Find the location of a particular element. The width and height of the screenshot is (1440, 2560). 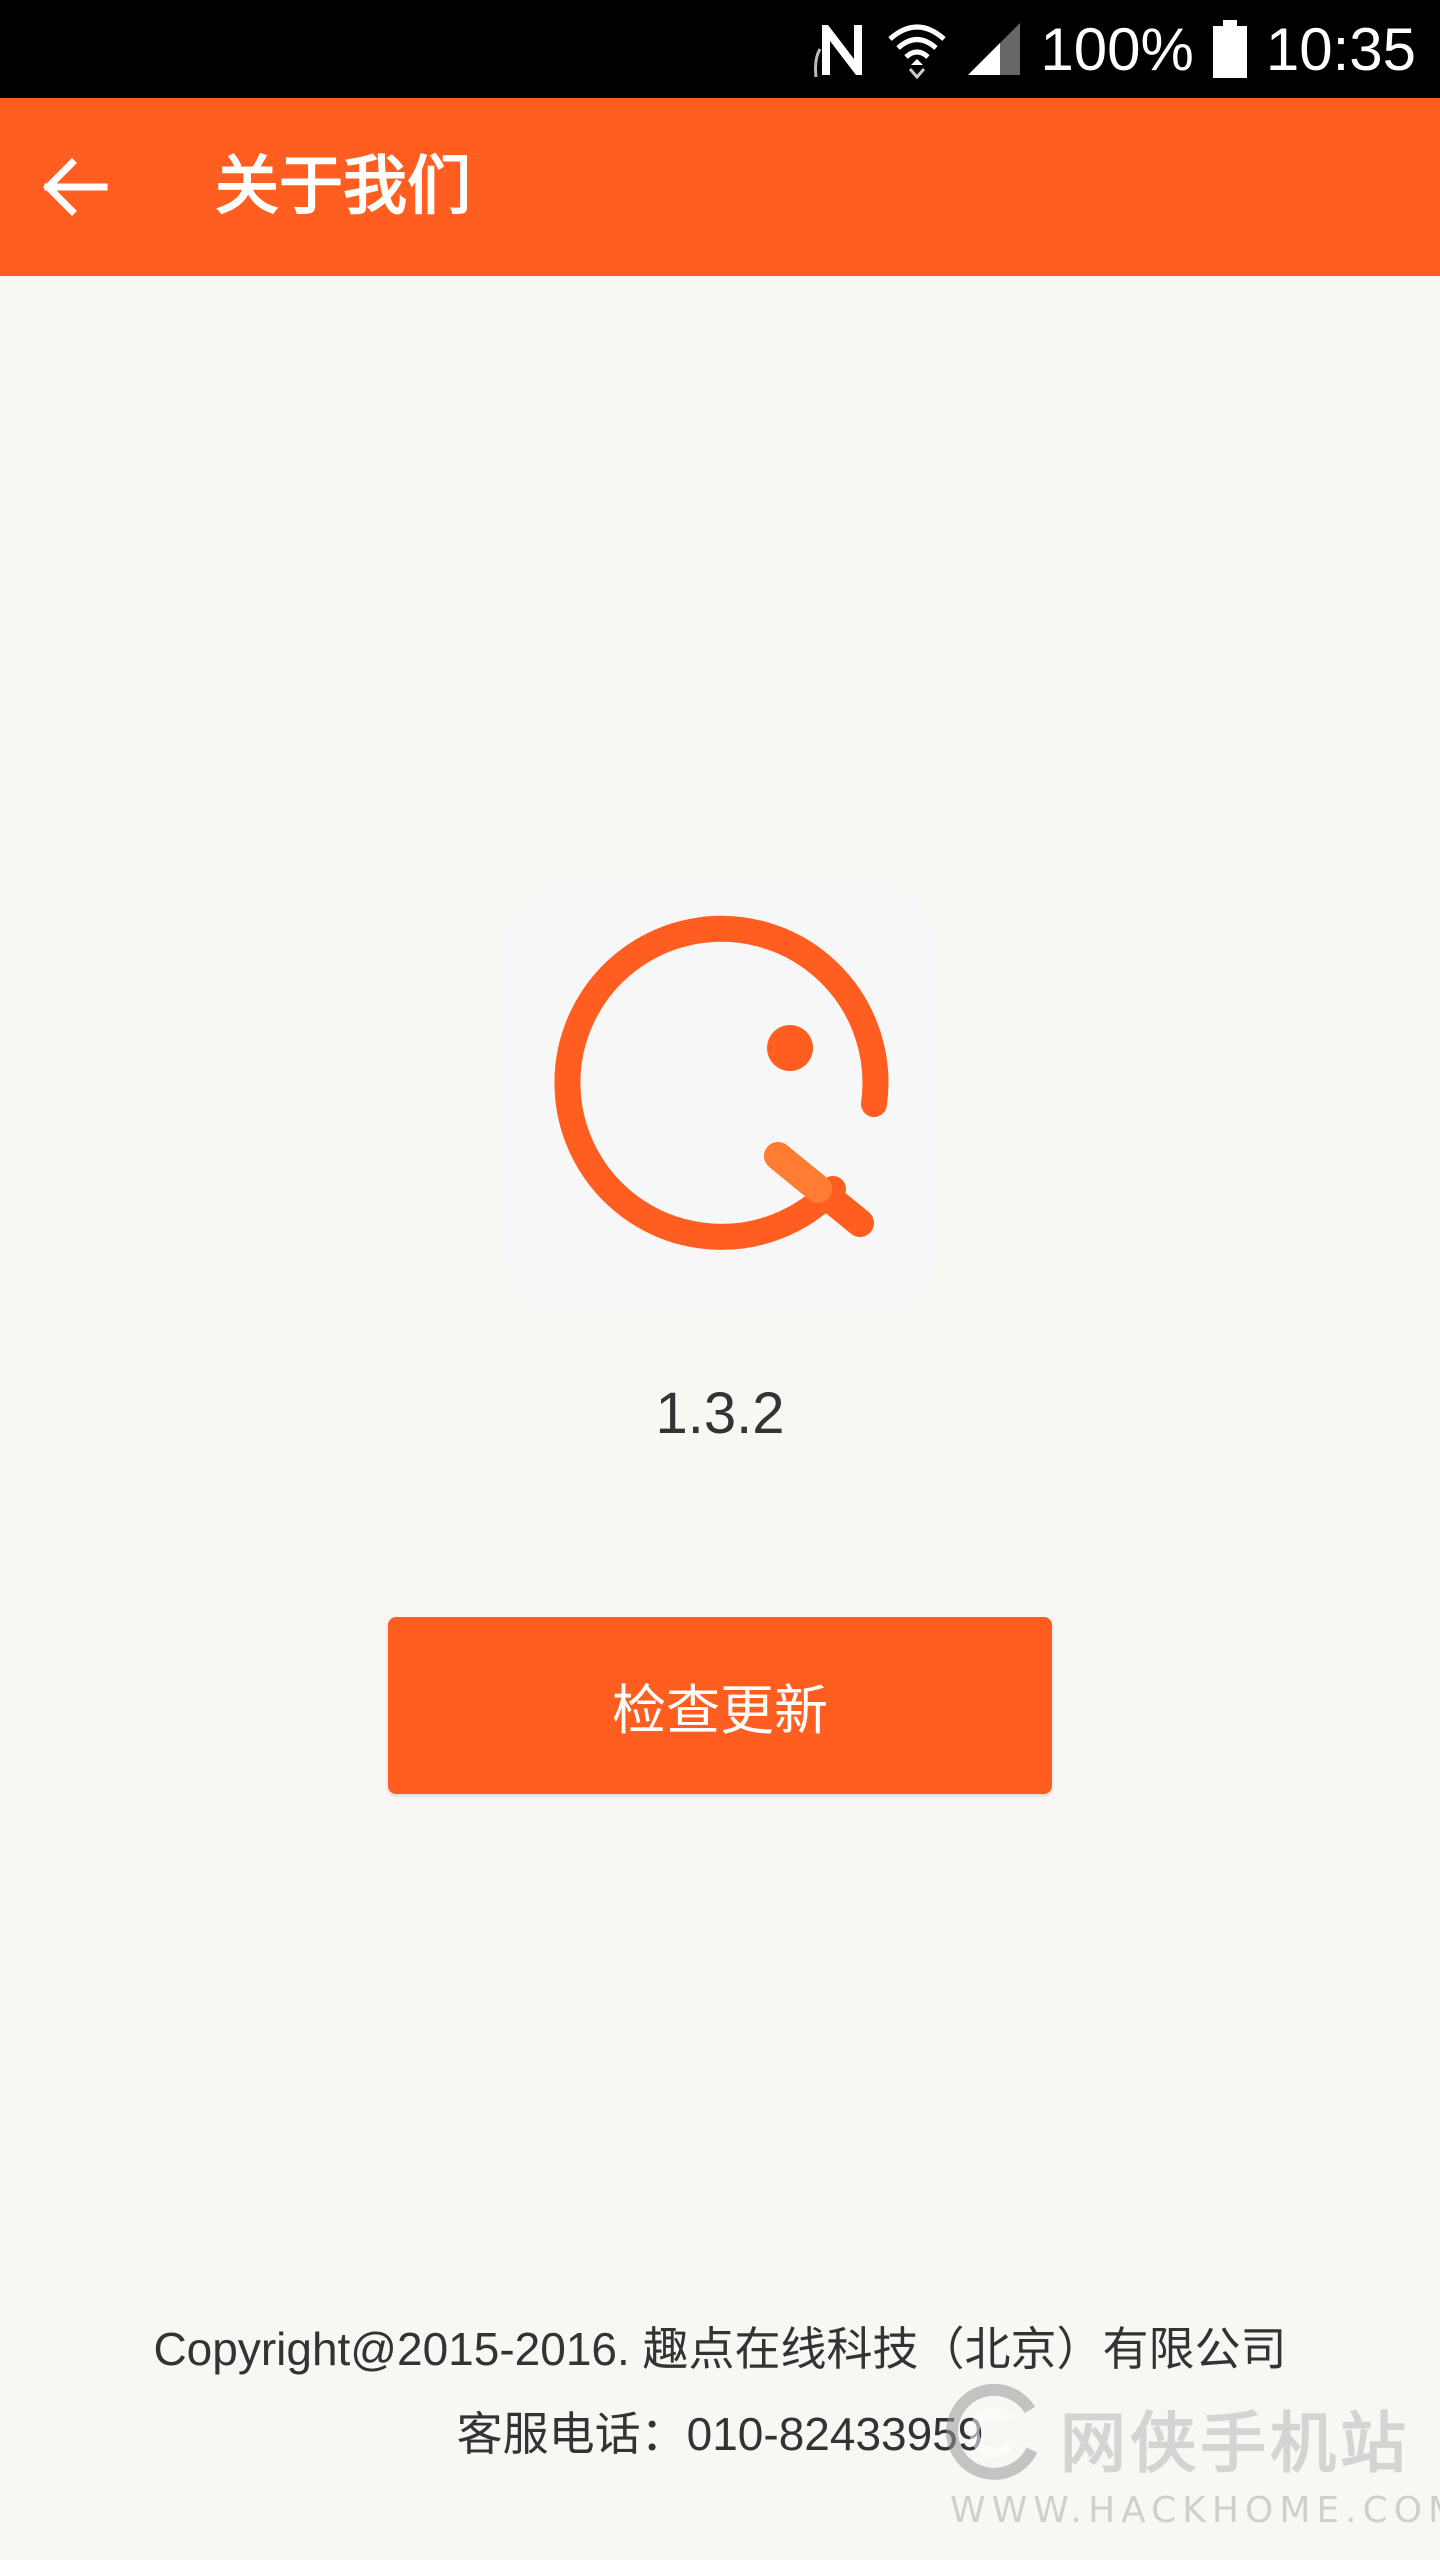

app-logo is located at coordinates (720, 1098).